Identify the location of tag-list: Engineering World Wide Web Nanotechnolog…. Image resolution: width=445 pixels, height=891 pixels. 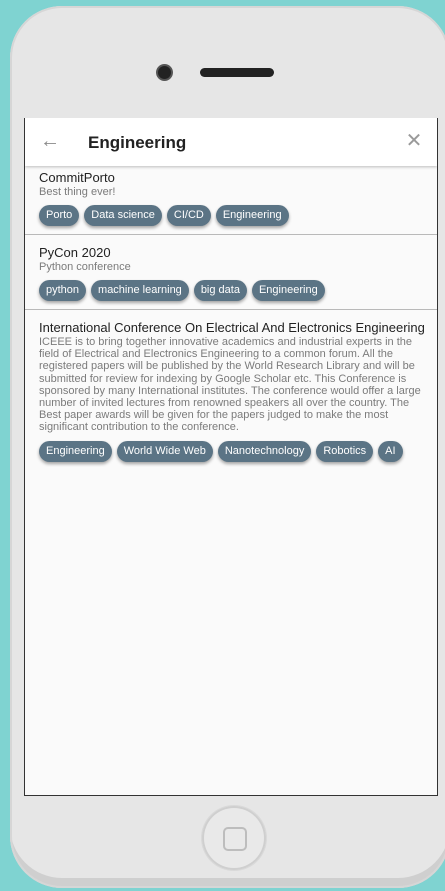
(238, 451).